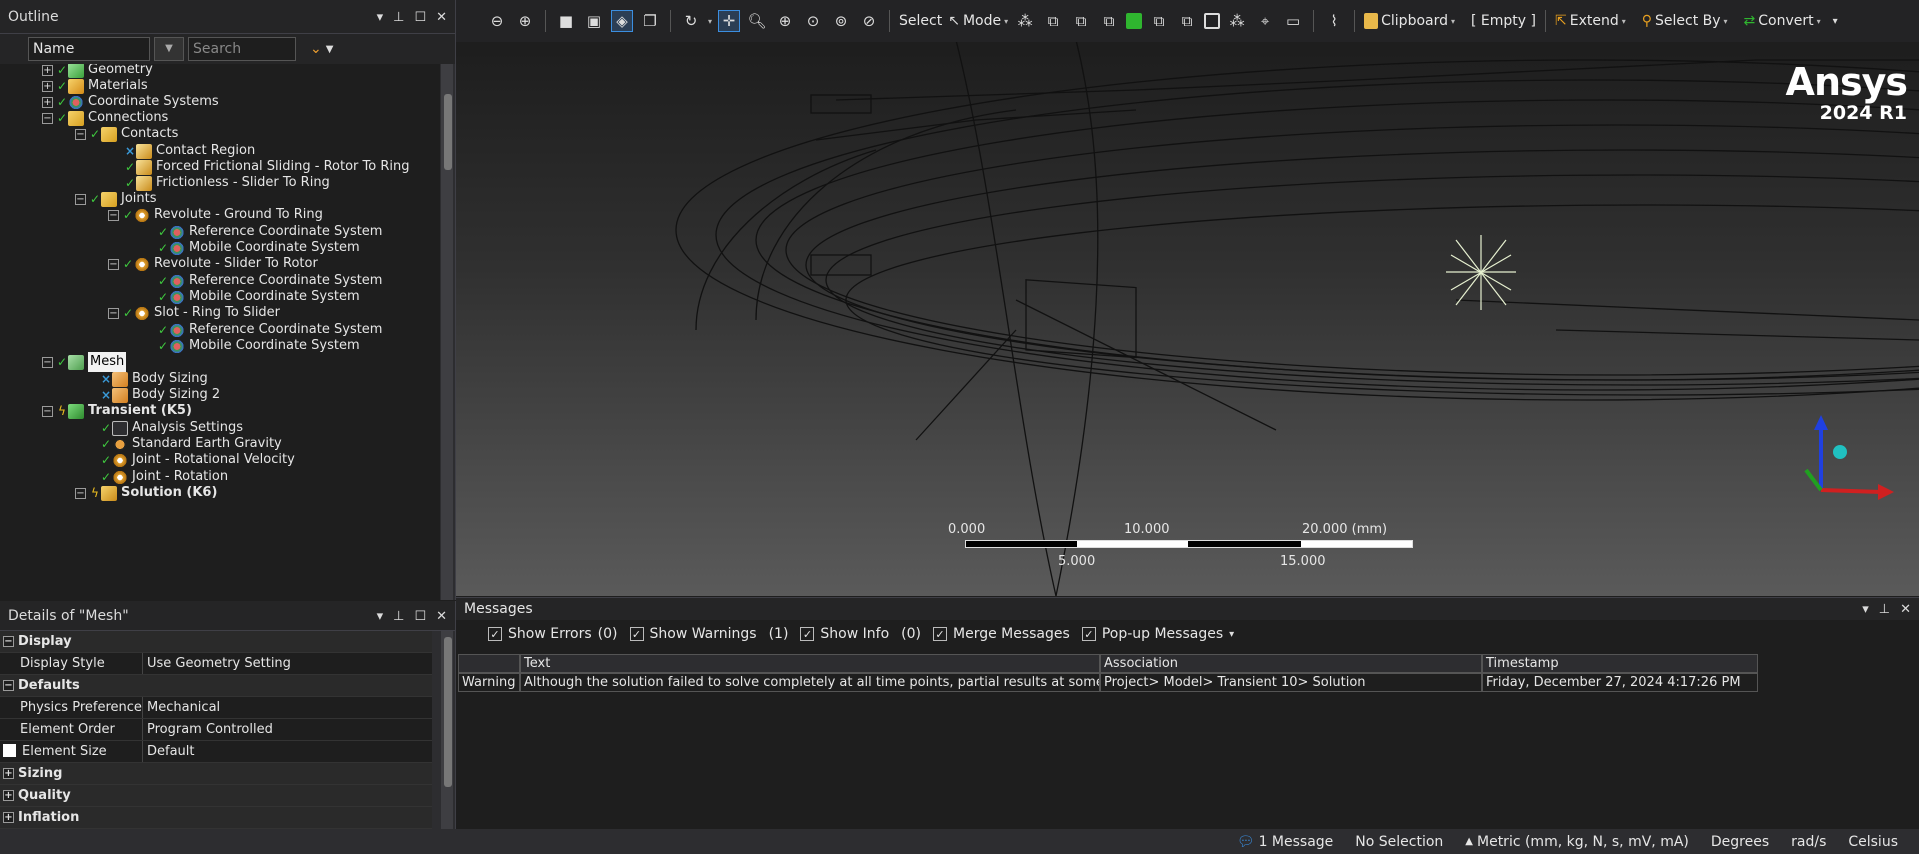  Describe the element at coordinates (216, 708) in the screenshot. I see `property-physics-preference: Physics Preference Mechanical` at that location.